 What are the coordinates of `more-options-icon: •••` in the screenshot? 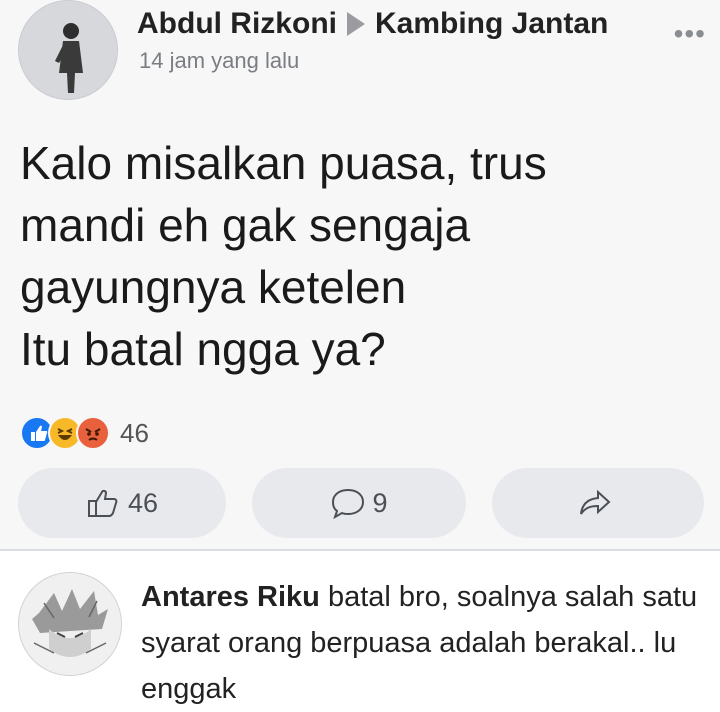 It's located at (690, 34).